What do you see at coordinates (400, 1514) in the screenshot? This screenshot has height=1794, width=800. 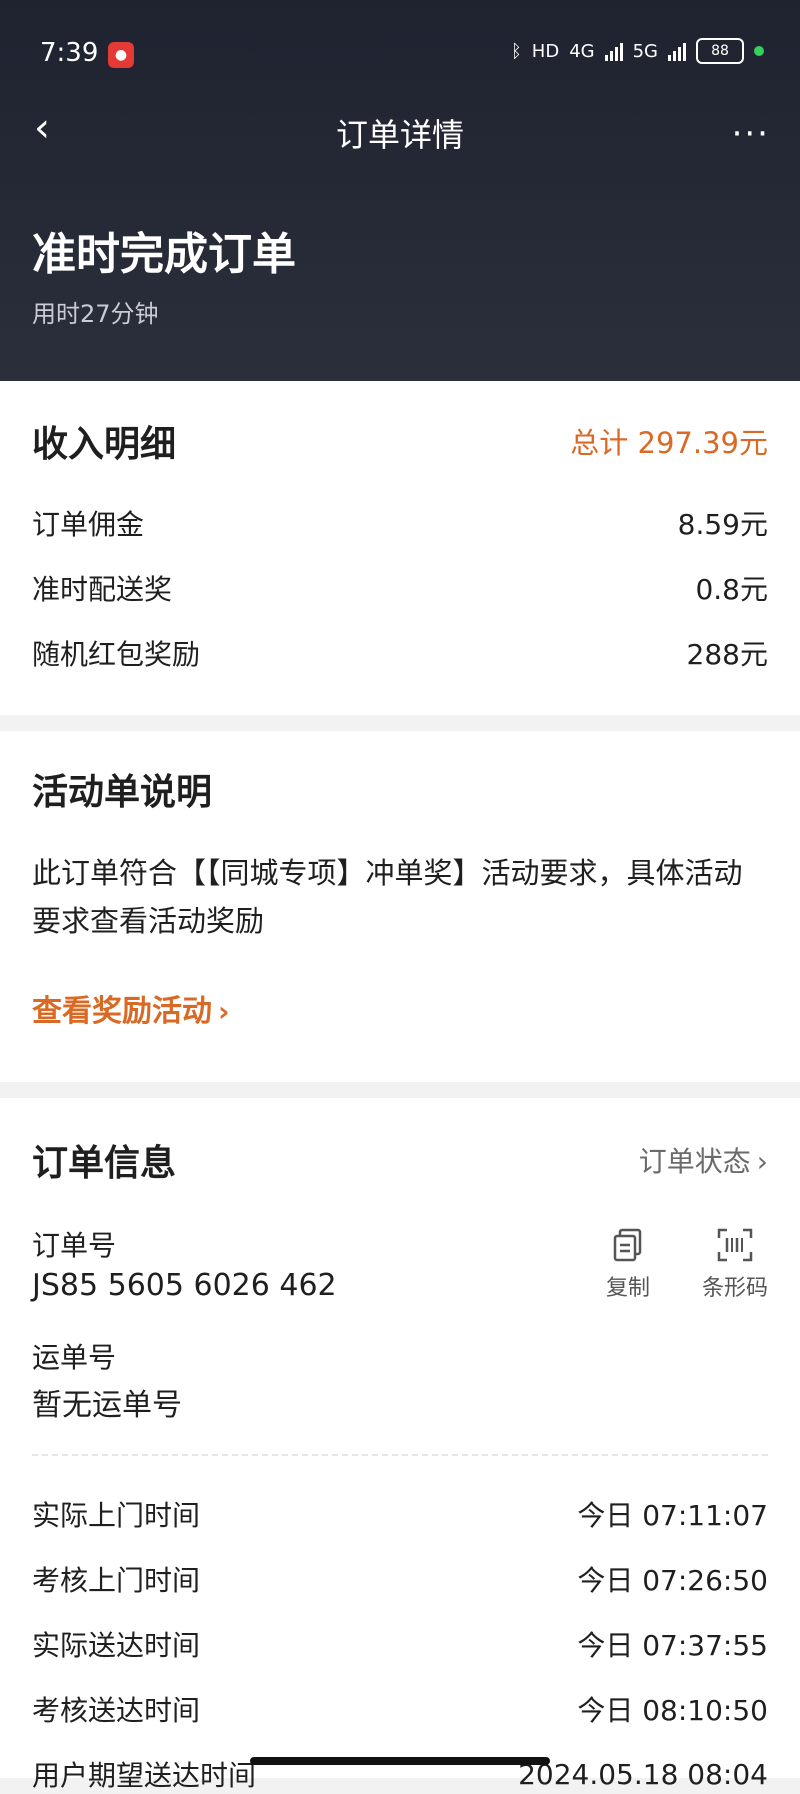 I see `time-row: 实际上门时间 今日 07:11:07` at bounding box center [400, 1514].